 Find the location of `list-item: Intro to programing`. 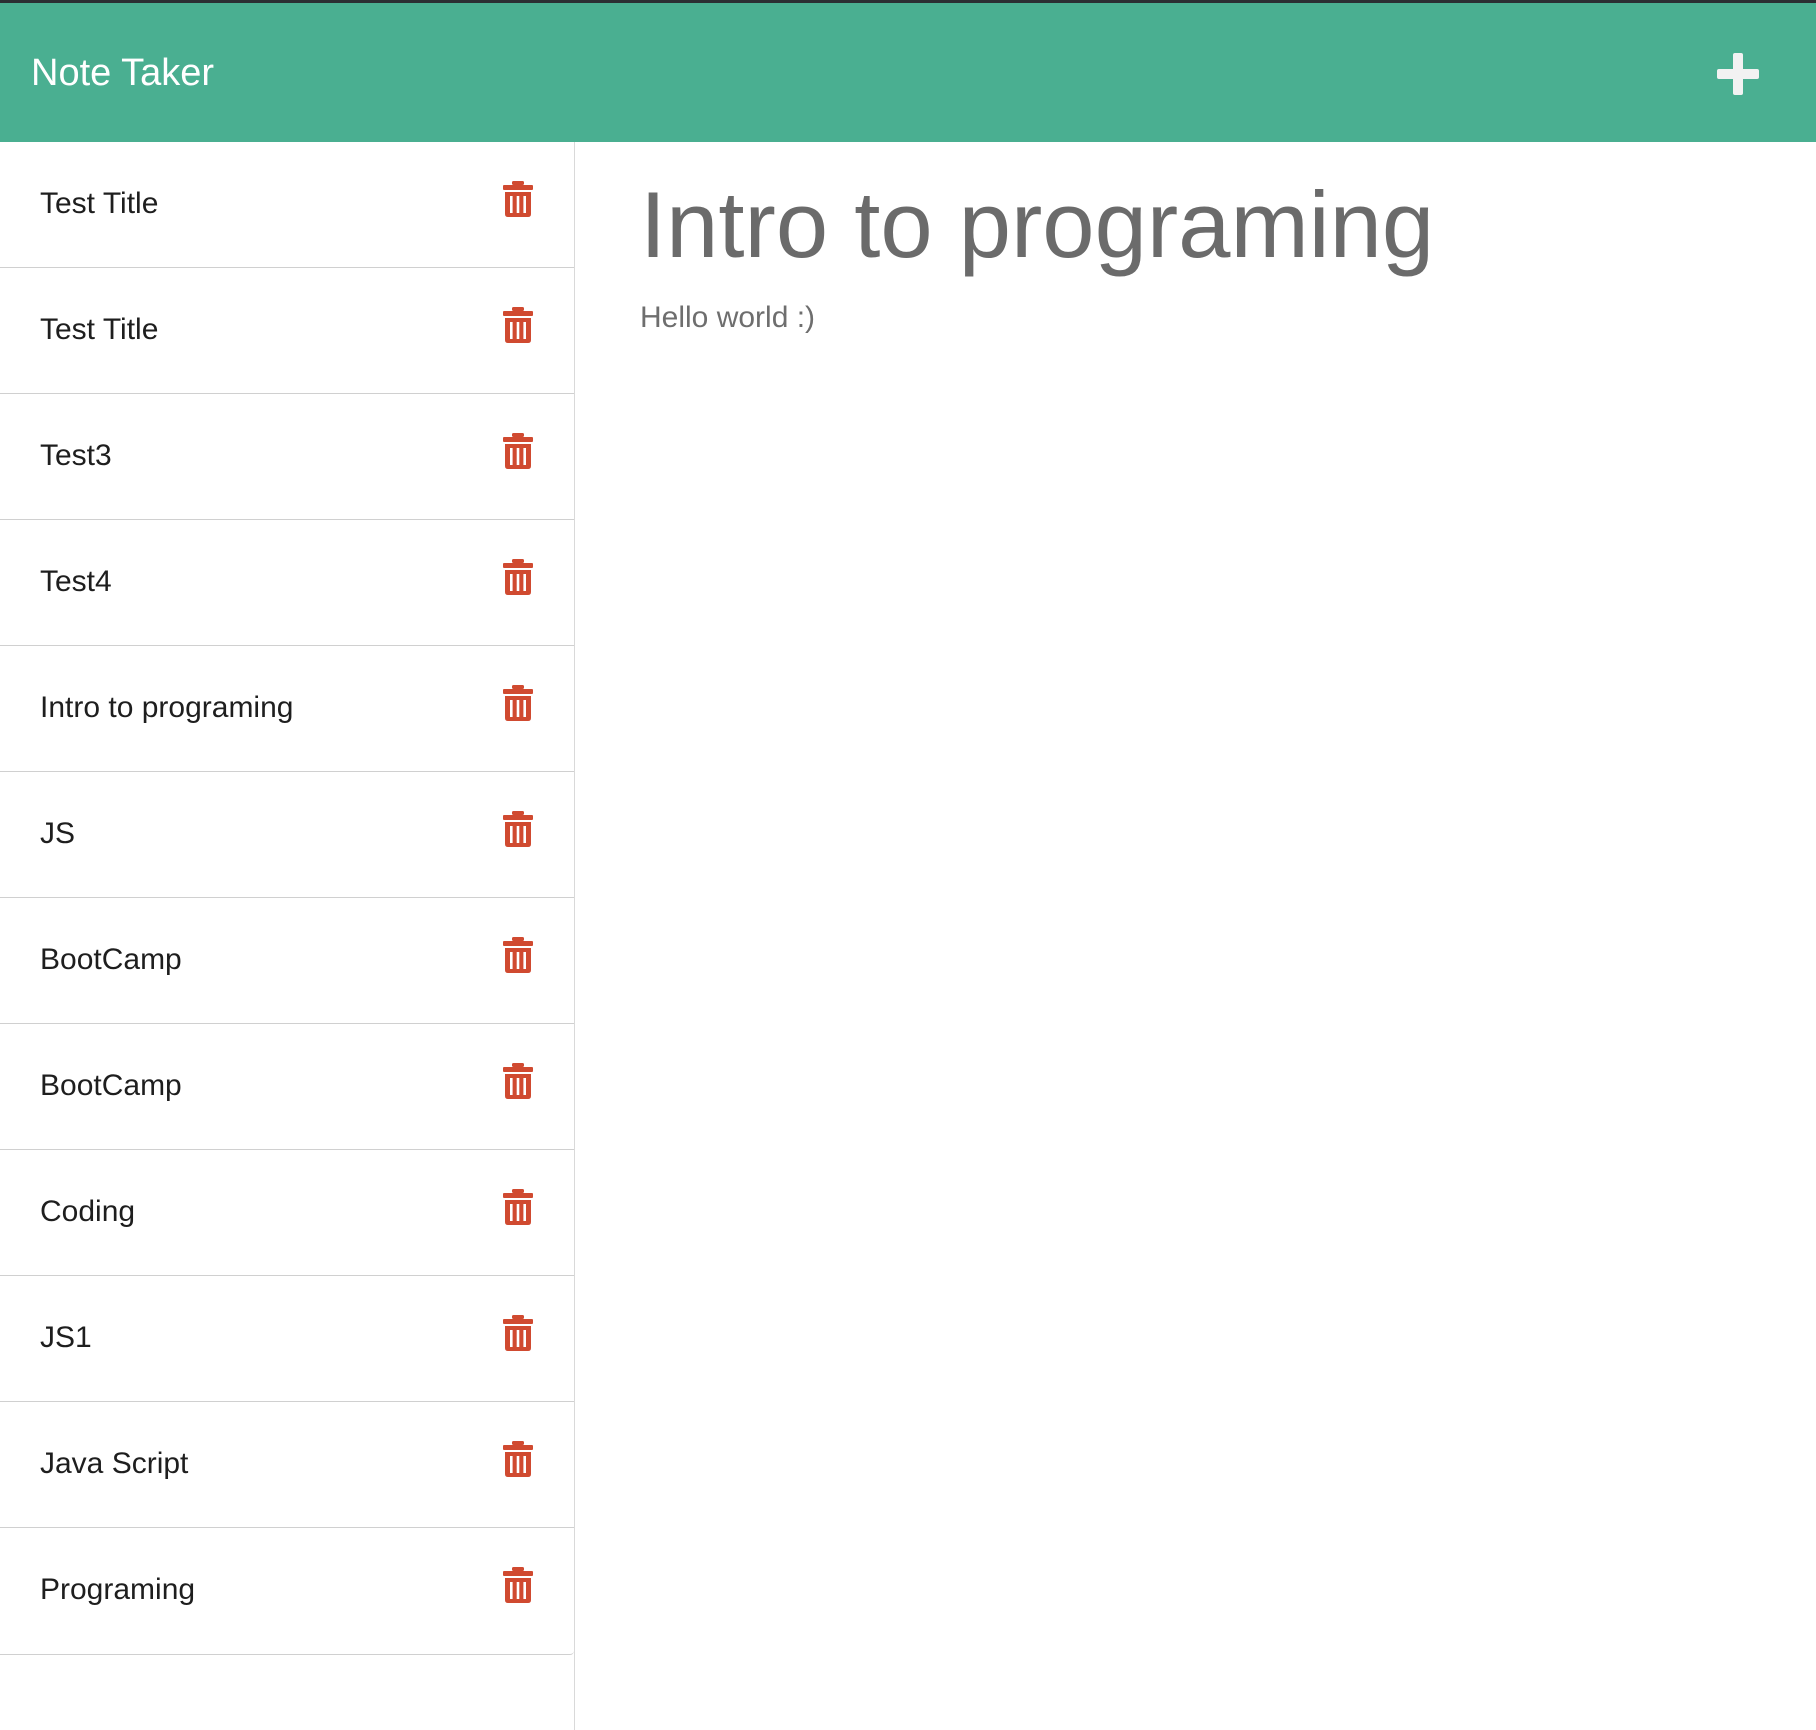

list-item: Intro to programing is located at coordinates (287, 709).